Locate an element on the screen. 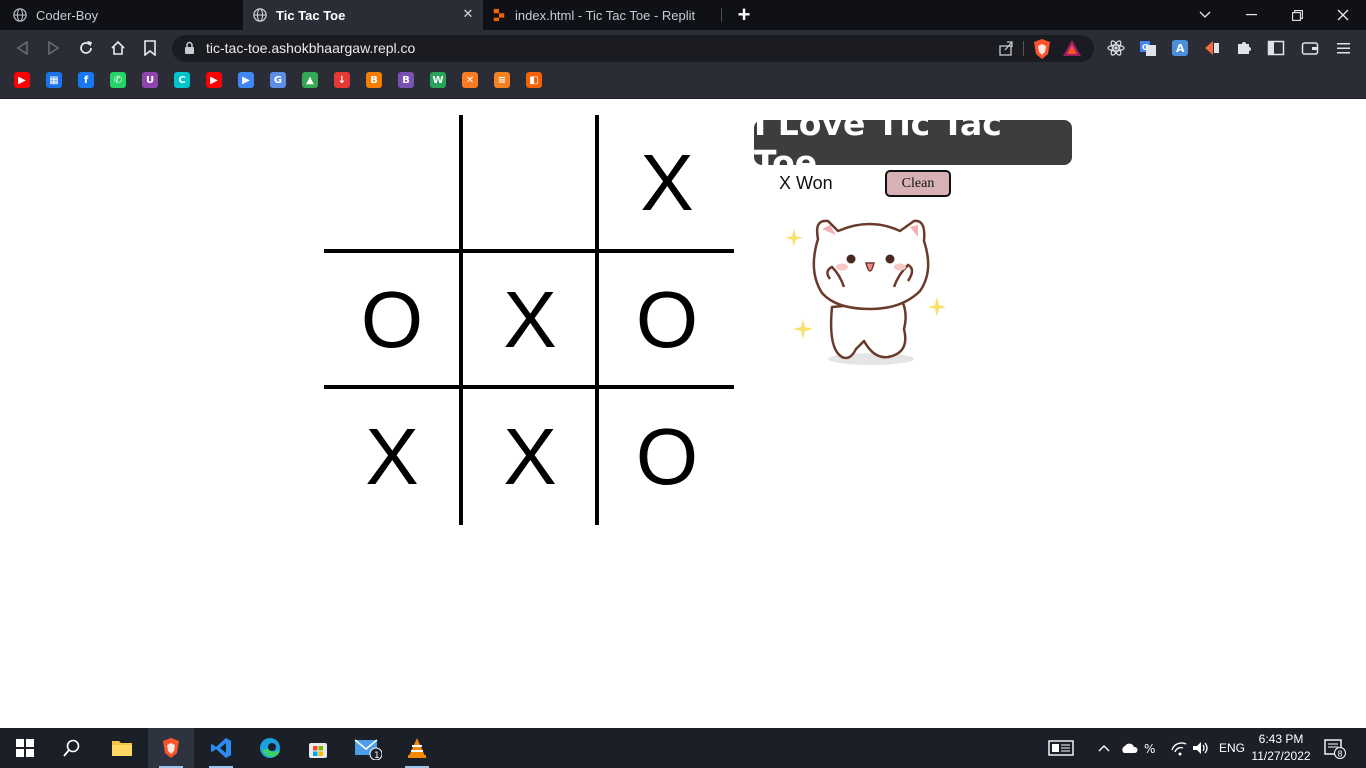  font-extension: A is located at coordinates (1180, 48).